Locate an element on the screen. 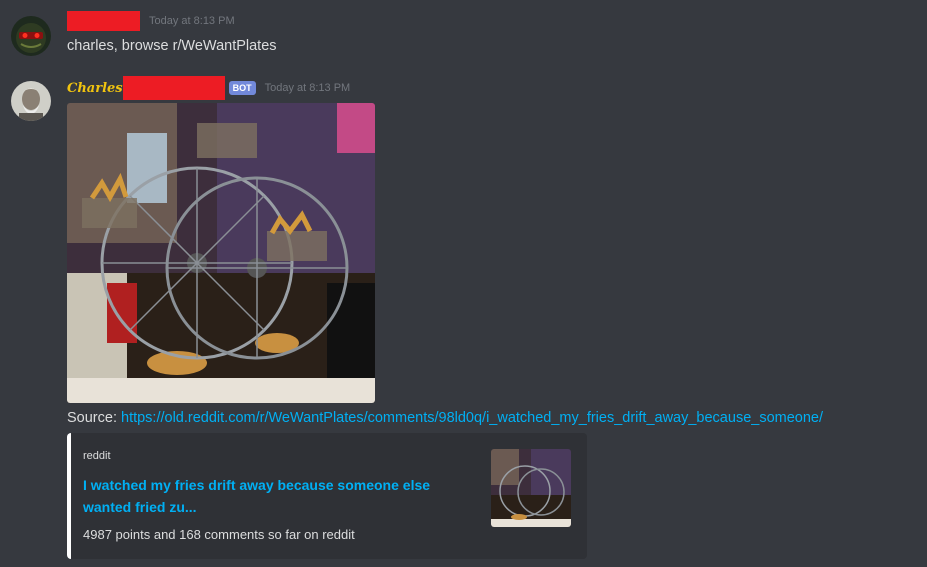  message-header: Today at 8:13 PM is located at coordinates (151, 21).